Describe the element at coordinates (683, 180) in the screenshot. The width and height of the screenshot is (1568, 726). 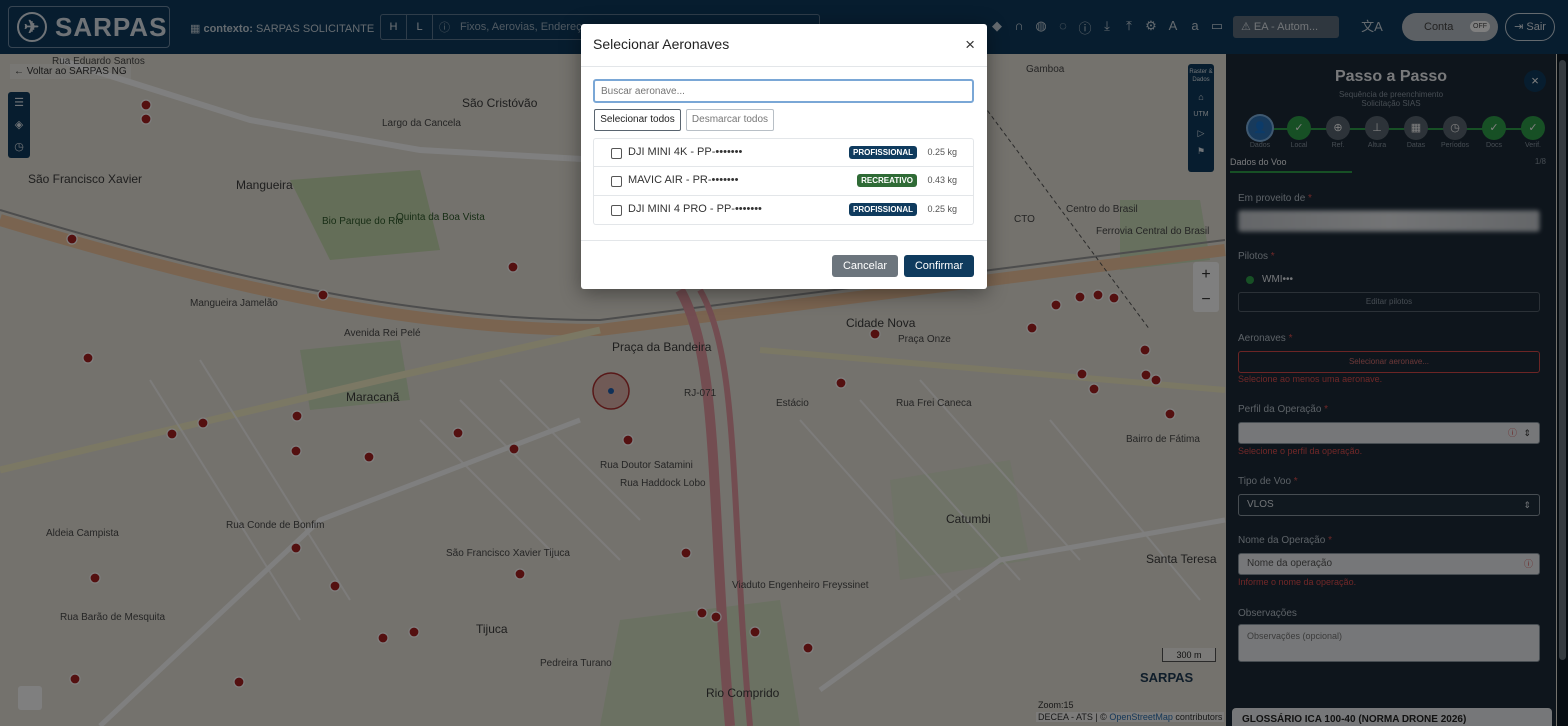
I see `aircraft-name: MAVIC AIR - PR-•••••••` at that location.